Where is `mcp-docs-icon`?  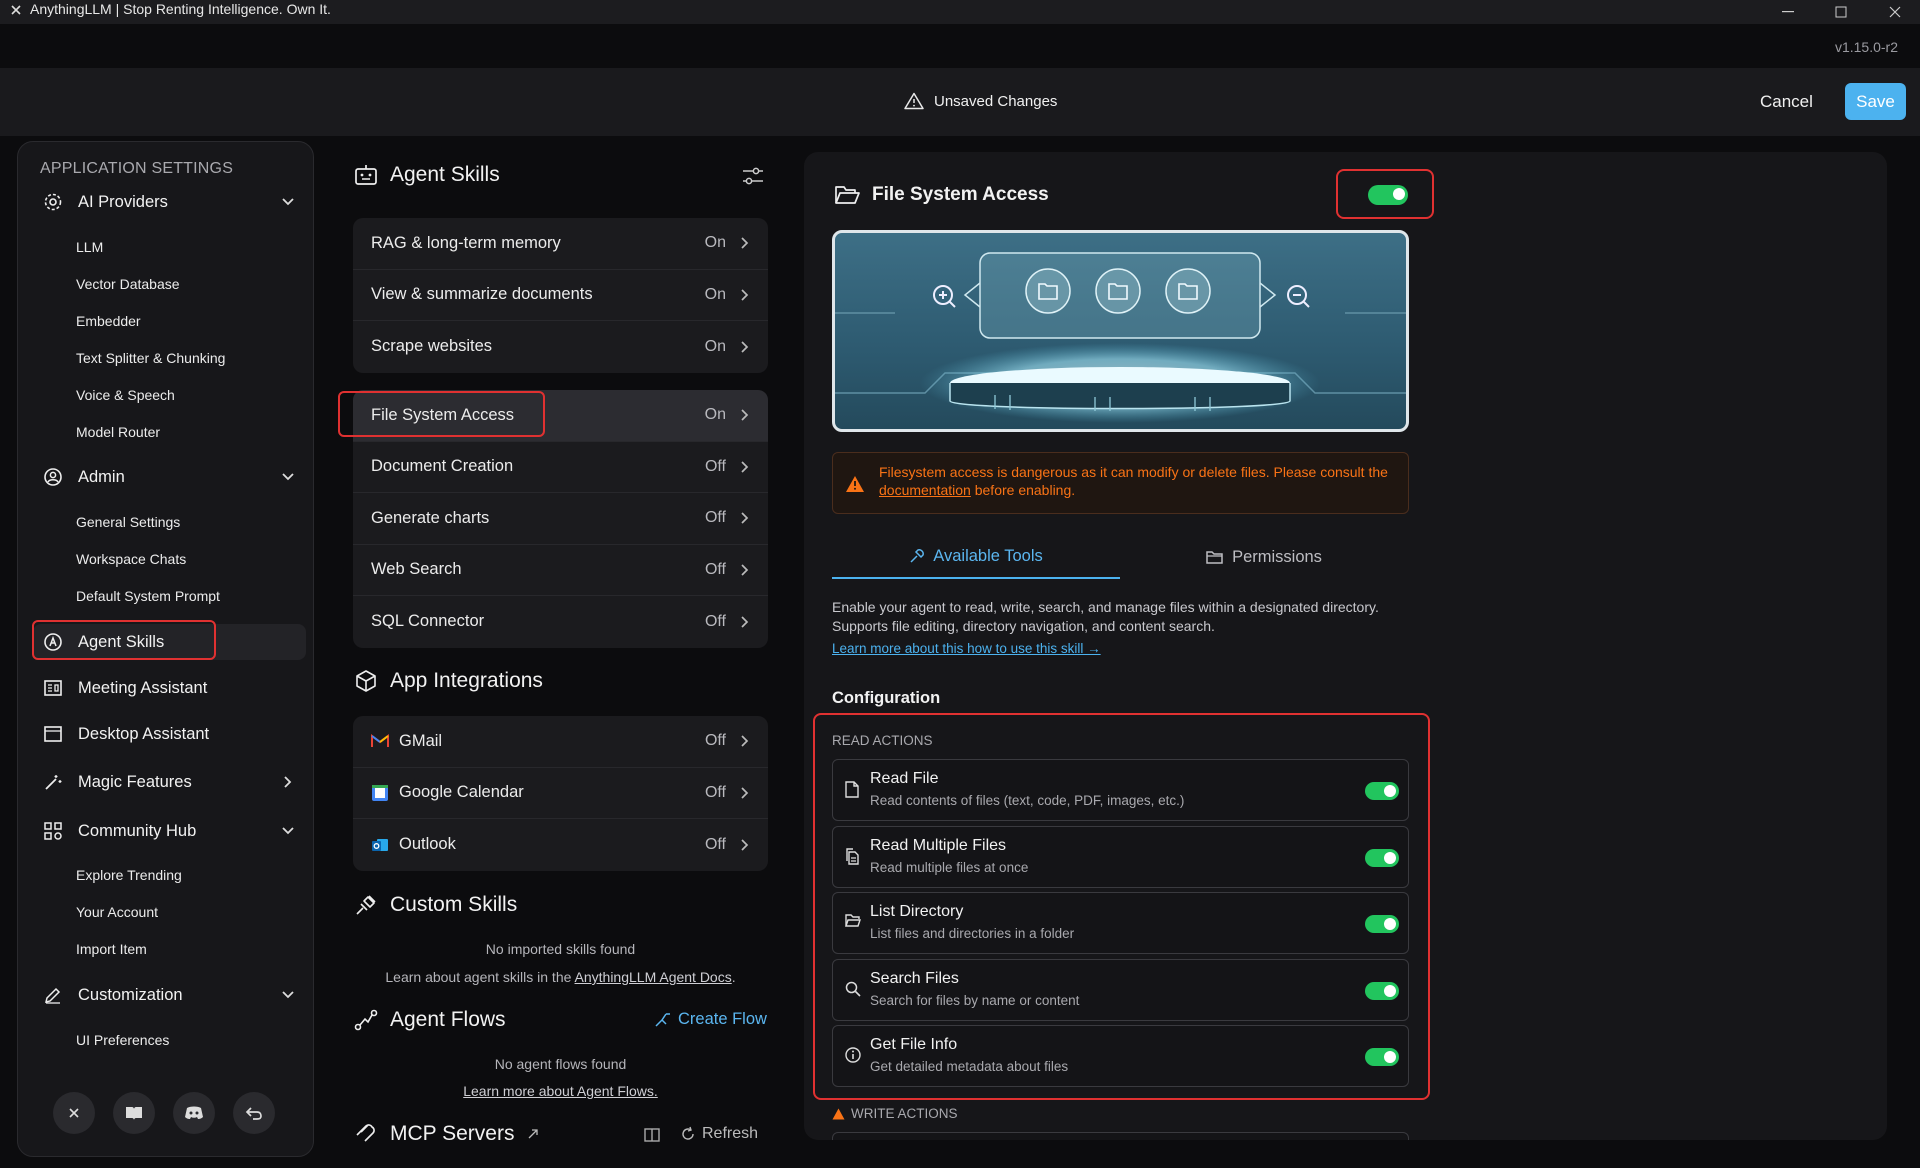
mcp-docs-icon is located at coordinates (652, 1135).